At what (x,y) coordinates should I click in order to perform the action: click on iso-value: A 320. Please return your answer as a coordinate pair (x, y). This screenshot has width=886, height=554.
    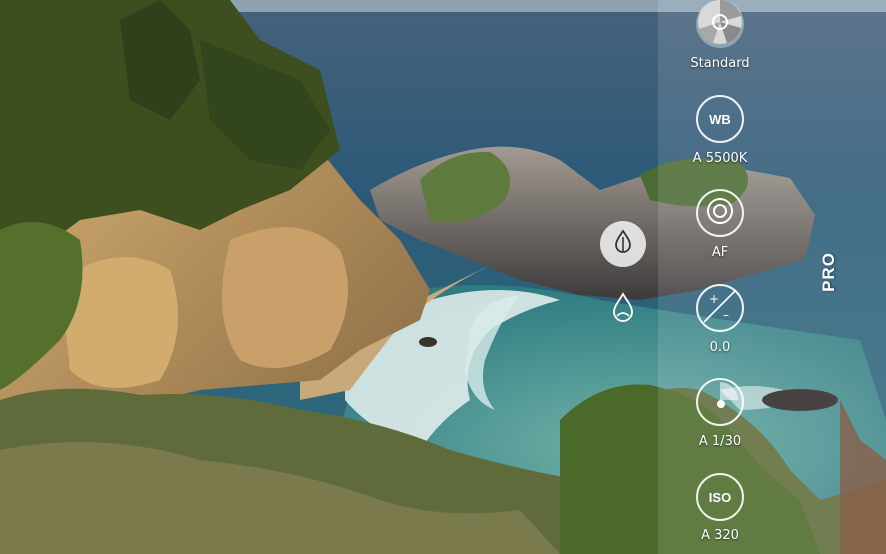
    Looking at the image, I should click on (720, 535).